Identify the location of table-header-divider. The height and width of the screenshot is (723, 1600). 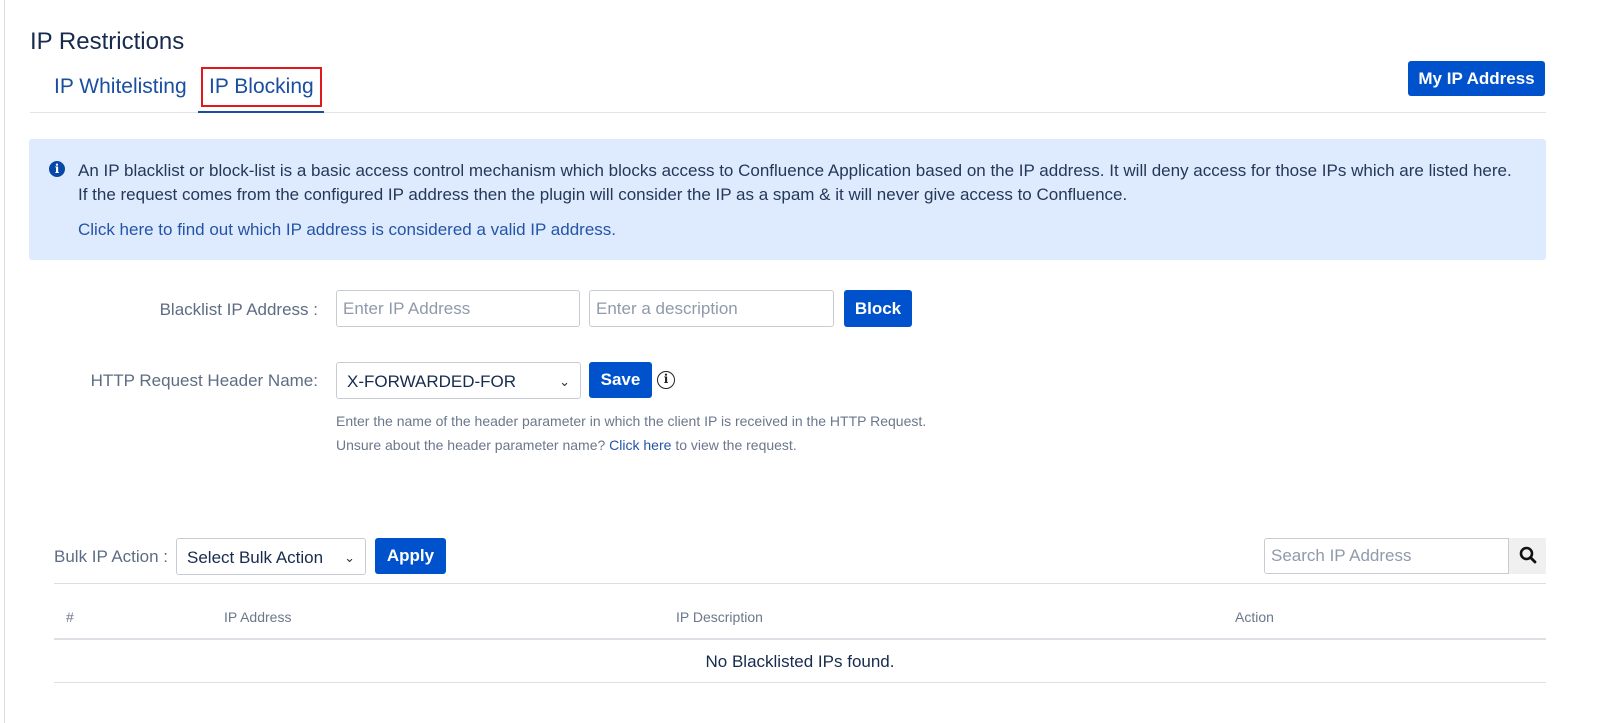
(800, 639).